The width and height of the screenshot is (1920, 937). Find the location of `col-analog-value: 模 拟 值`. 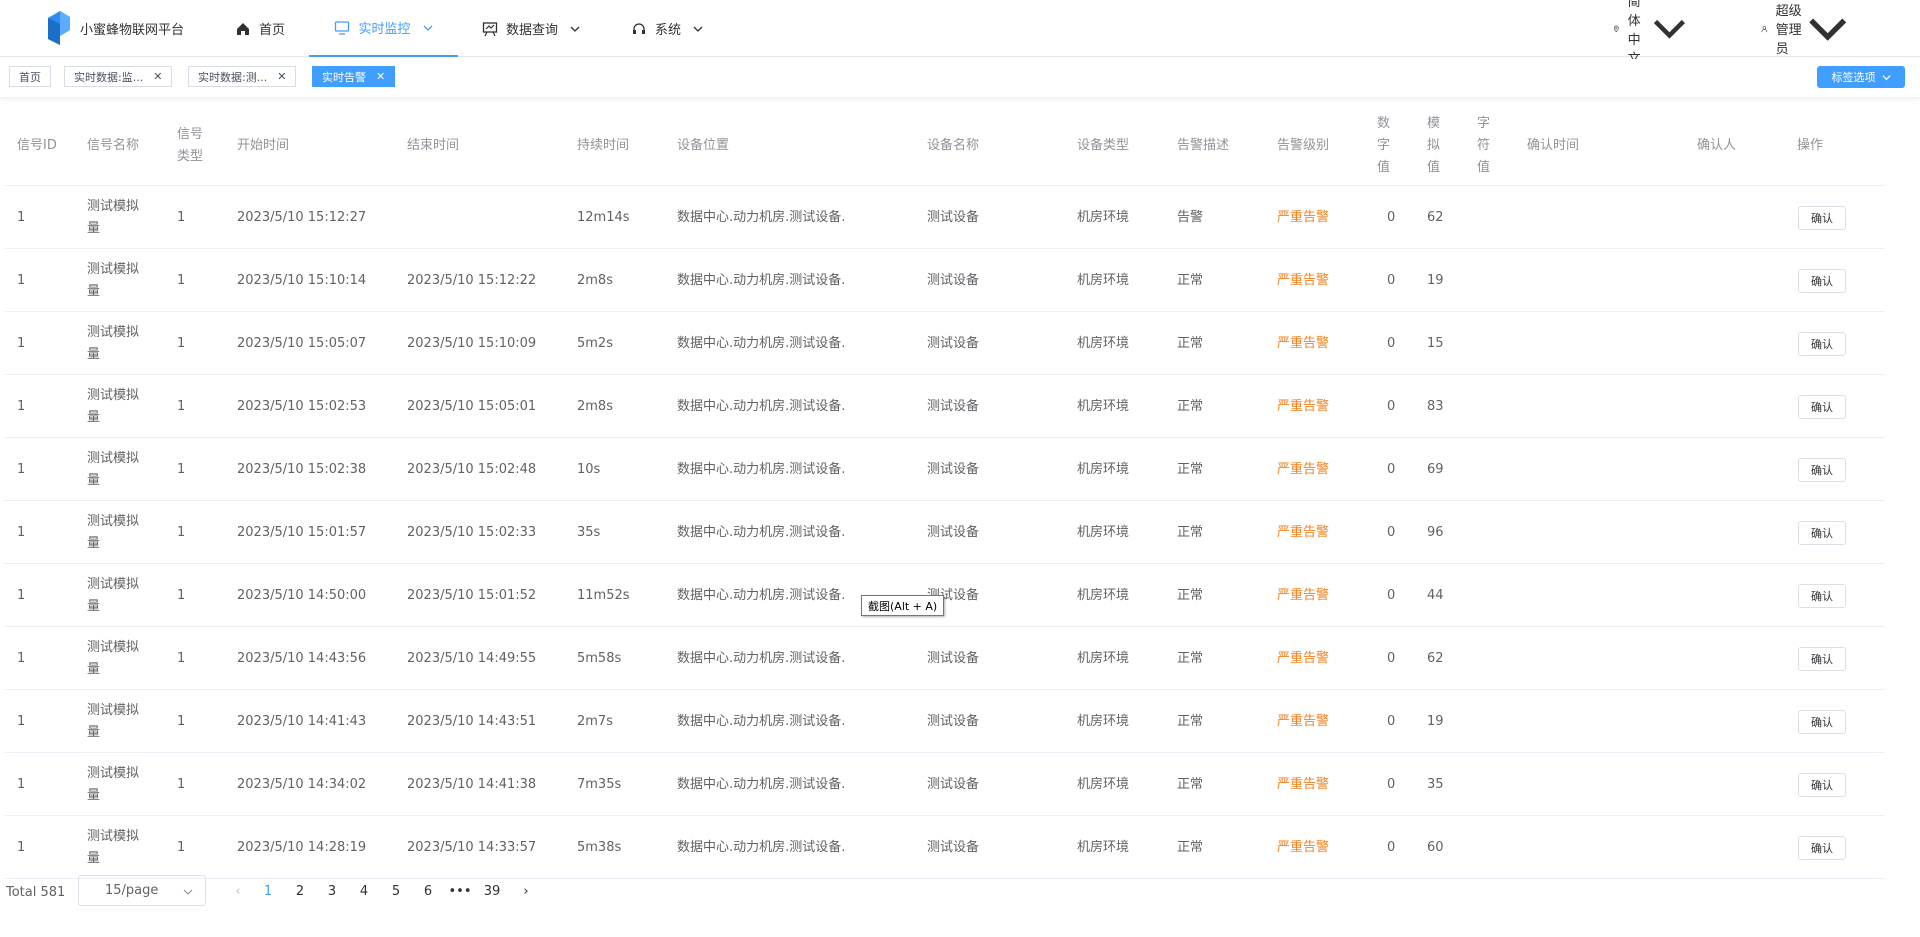

col-analog-value: 模 拟 值 is located at coordinates (1433, 146).